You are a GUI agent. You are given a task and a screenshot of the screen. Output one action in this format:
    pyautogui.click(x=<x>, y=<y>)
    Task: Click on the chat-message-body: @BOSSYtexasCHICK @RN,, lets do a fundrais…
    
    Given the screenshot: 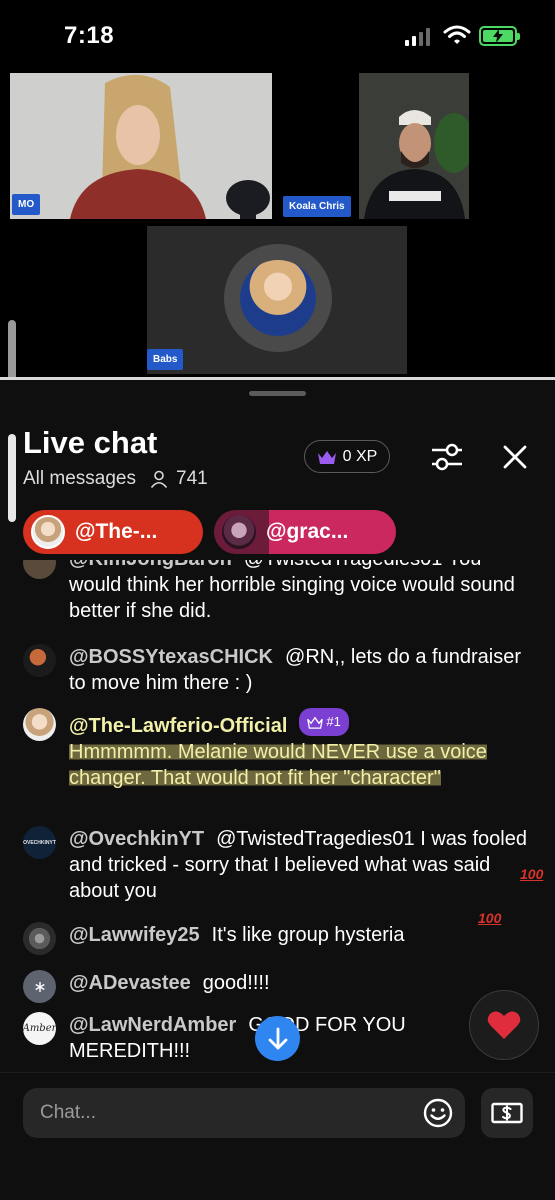 What is the action you would take?
    pyautogui.click(x=299, y=670)
    